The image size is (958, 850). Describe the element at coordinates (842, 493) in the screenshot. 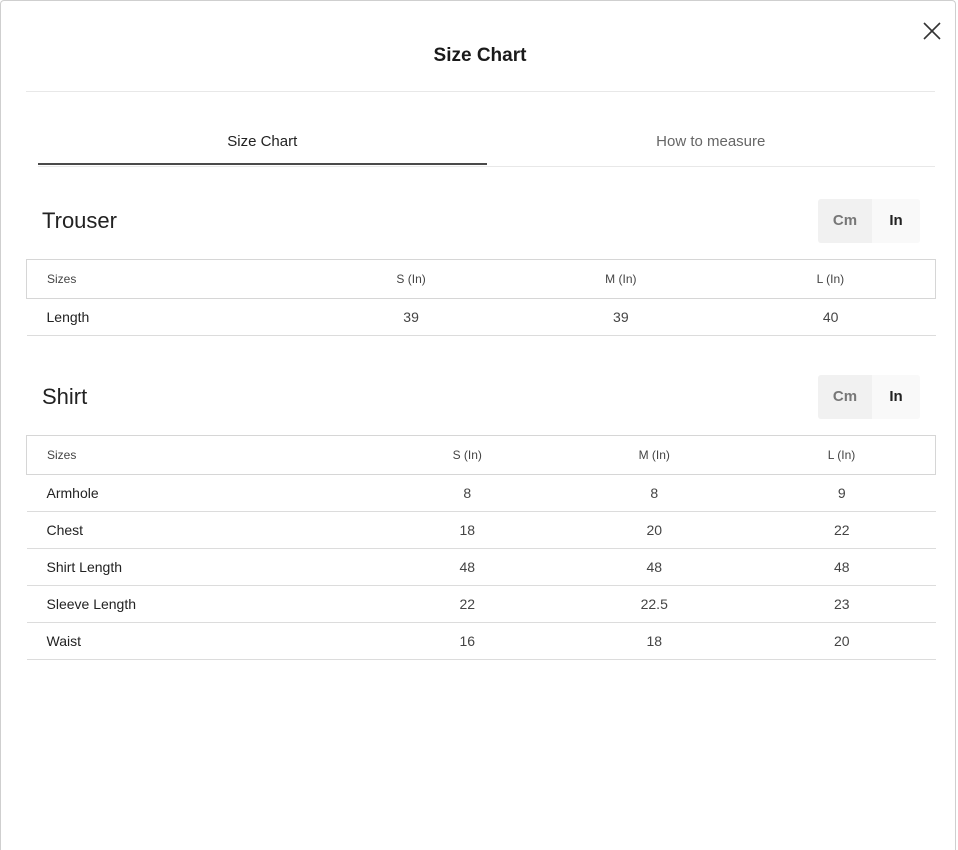

I see `table-cell: 9` at that location.